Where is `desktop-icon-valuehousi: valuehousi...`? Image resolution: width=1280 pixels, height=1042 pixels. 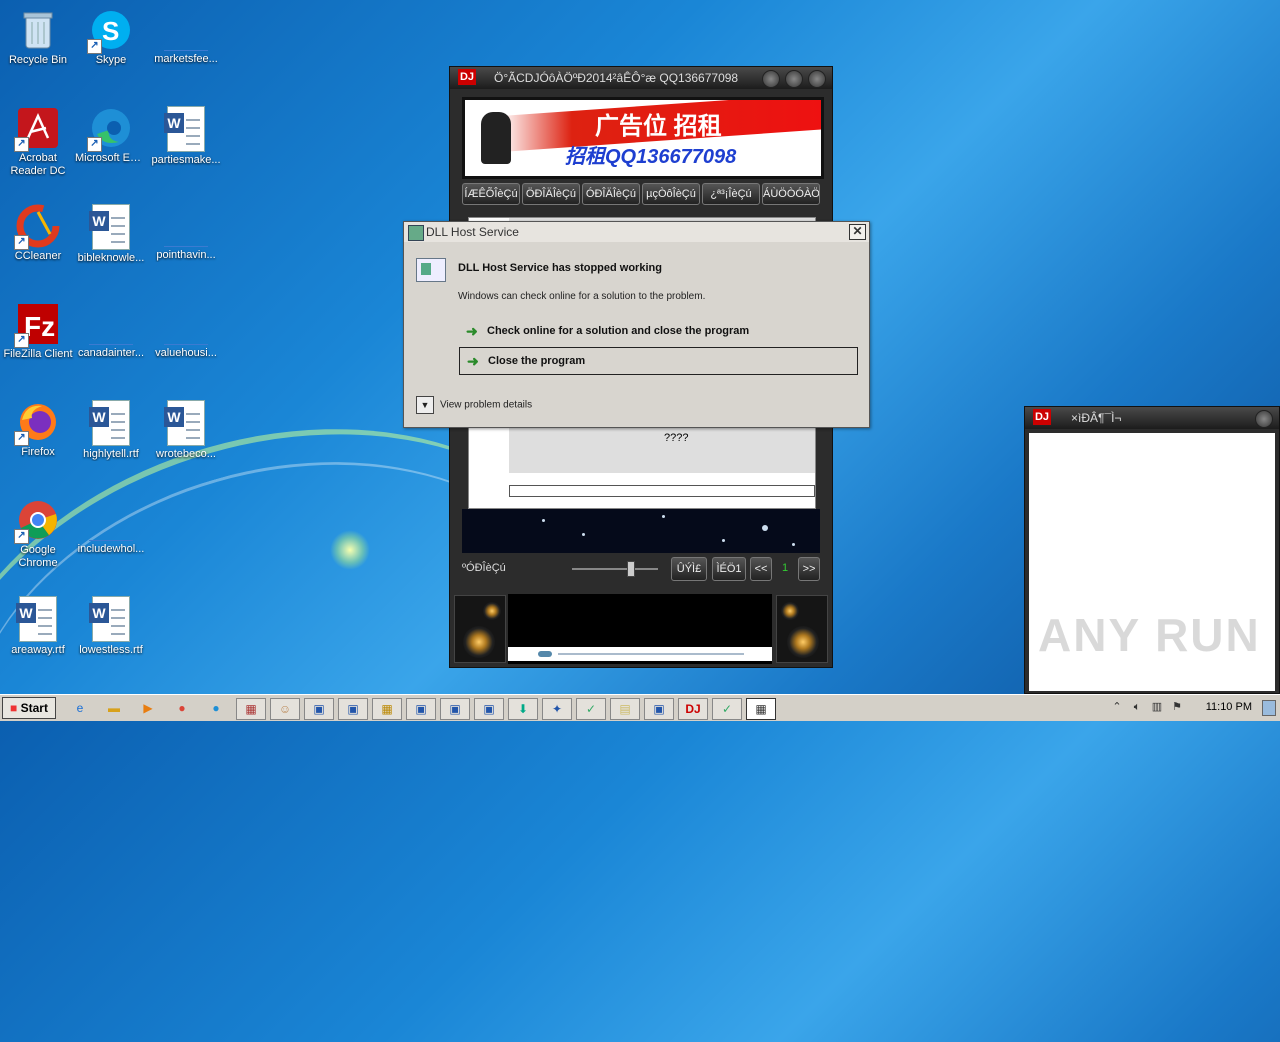
desktop-icon-valuehousi: valuehousi... is located at coordinates (186, 342).